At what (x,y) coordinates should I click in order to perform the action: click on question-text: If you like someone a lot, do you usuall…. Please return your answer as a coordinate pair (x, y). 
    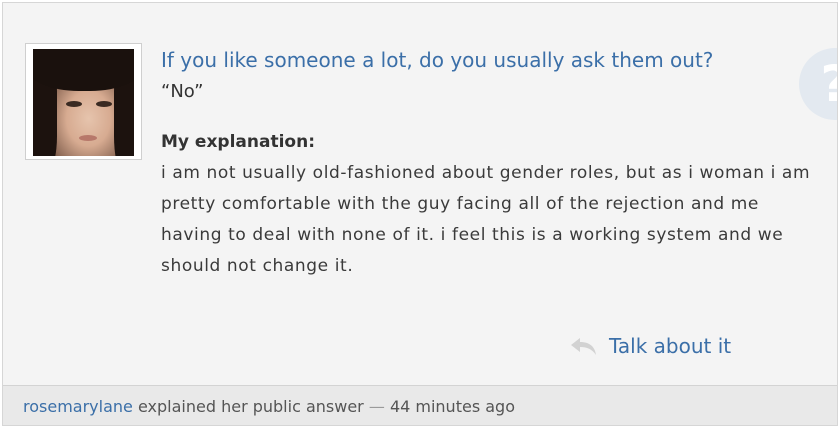
    Looking at the image, I should click on (491, 60).